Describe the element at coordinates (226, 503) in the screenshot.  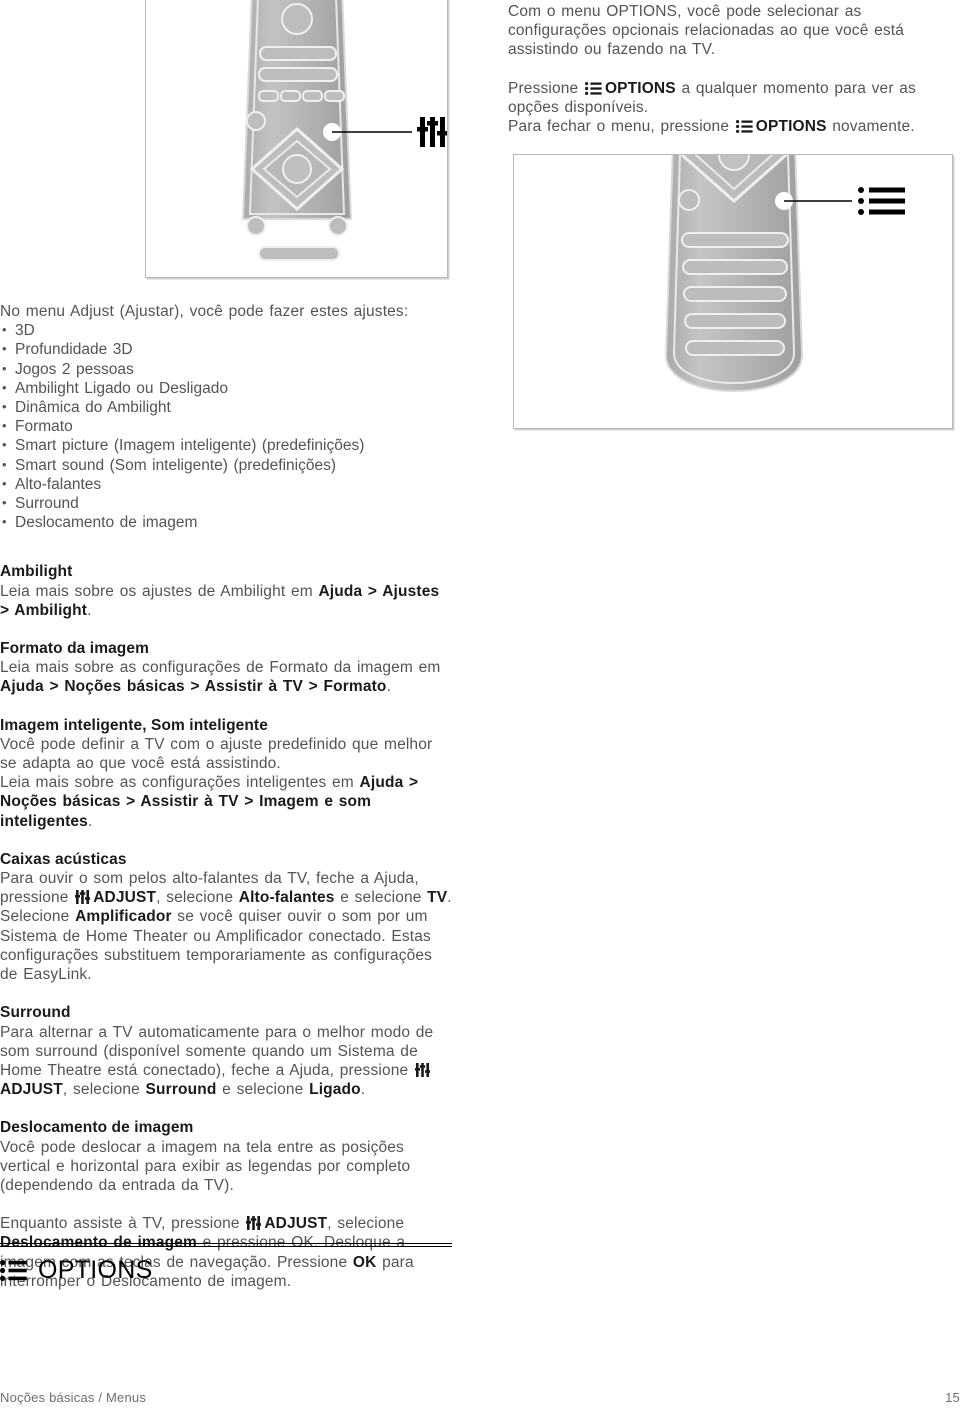
I see `list-item: Surround` at that location.